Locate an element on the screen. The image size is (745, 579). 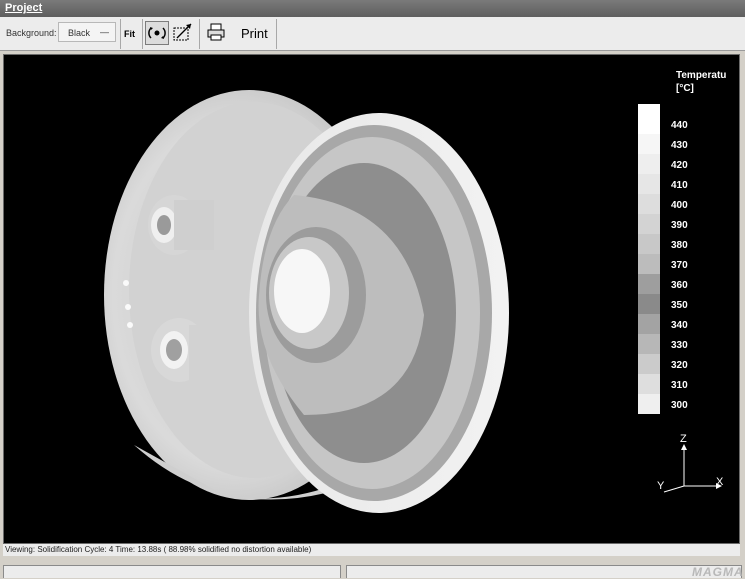
legend-value-label: 300 is located at coordinates (679, 405).